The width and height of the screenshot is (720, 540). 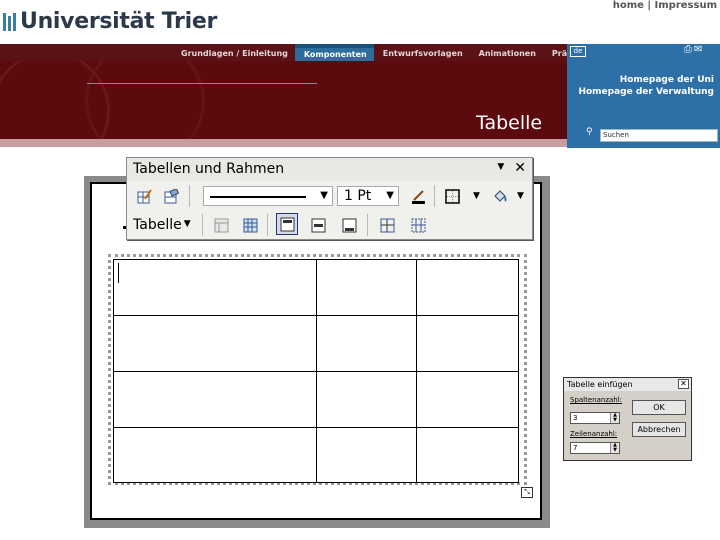 I want to click on columns-label: Spaltenanzahl:, so click(x=596, y=400).